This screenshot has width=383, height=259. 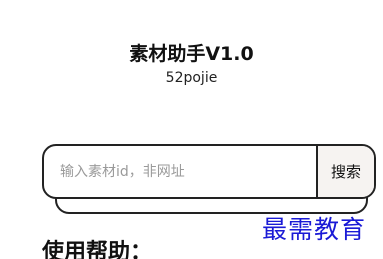 What do you see at coordinates (191, 54) in the screenshot?
I see `app-title: 素材助手V1.0` at bounding box center [191, 54].